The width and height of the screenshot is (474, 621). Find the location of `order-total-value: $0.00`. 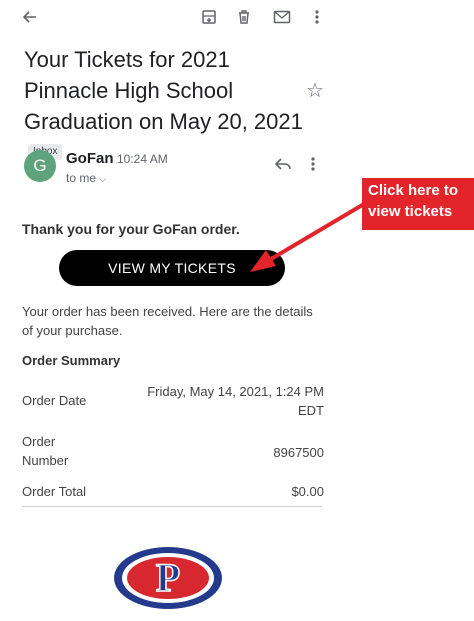

order-total-value: $0.00 is located at coordinates (307, 491).